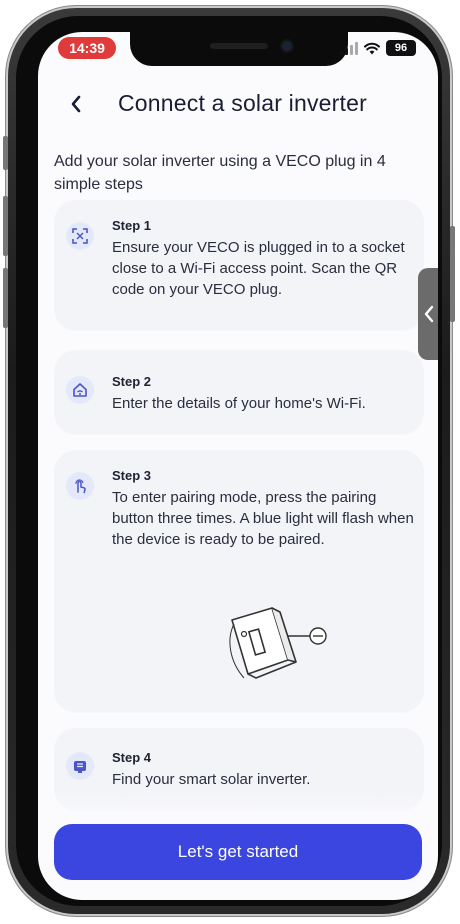  I want to click on step-text-2: Enter the details of your home's Wi-Fi., so click(239, 403).